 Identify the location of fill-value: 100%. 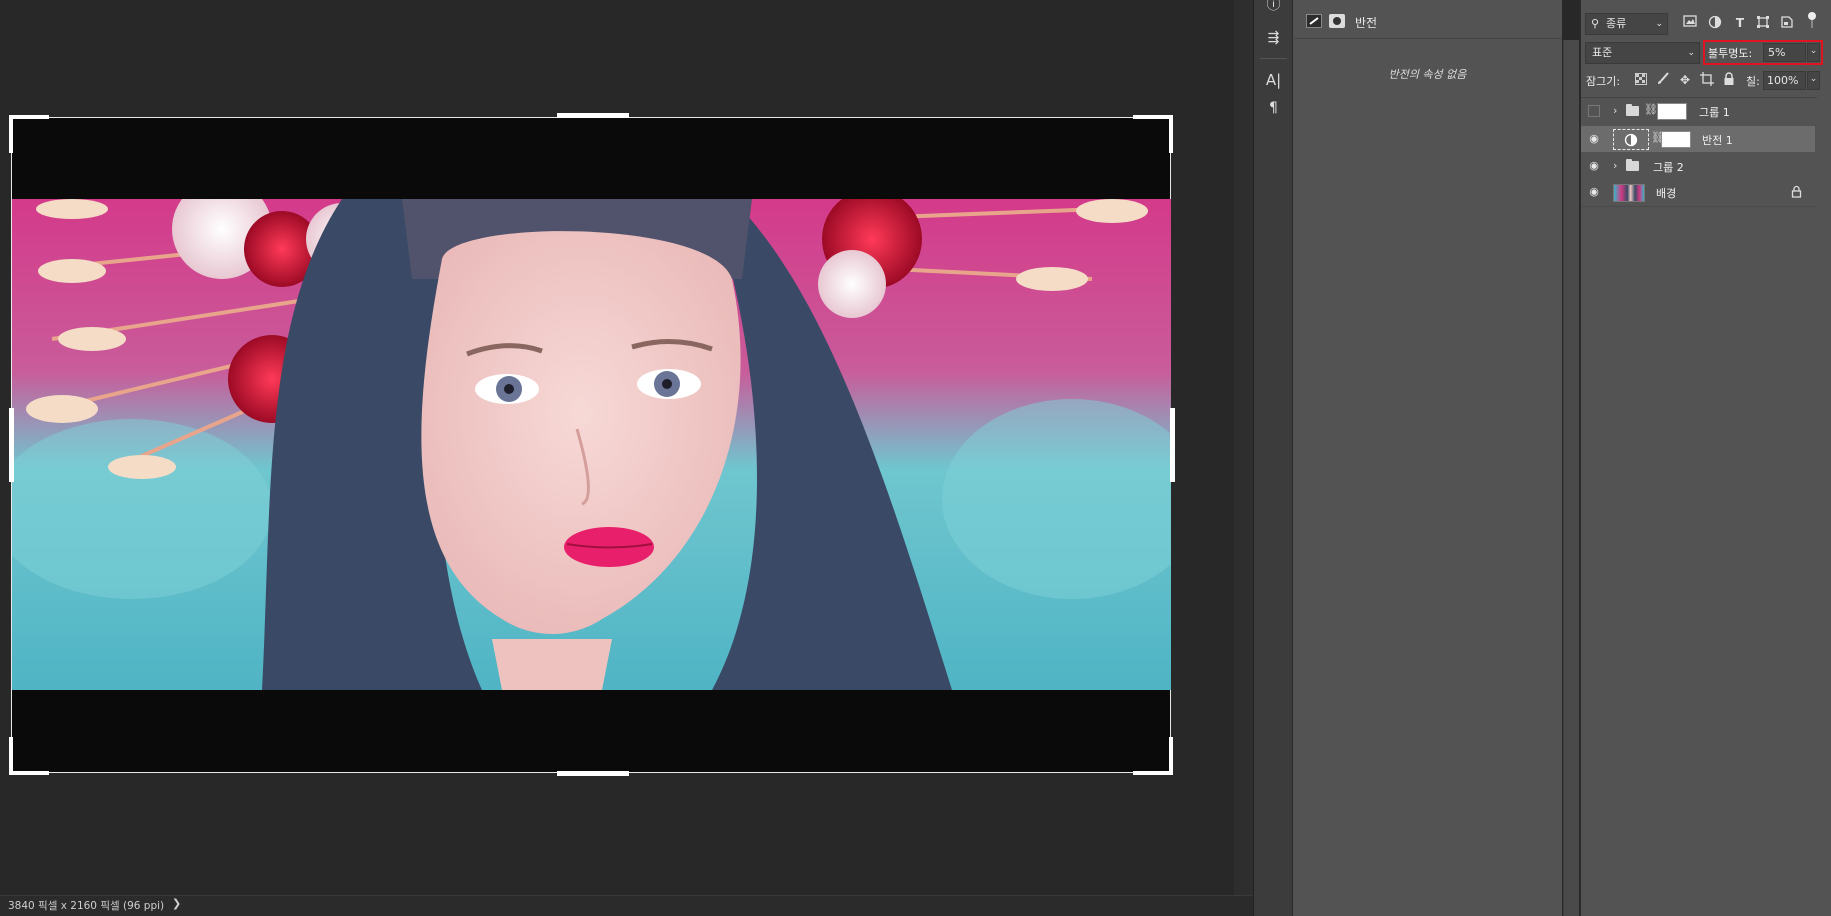
(1783, 80).